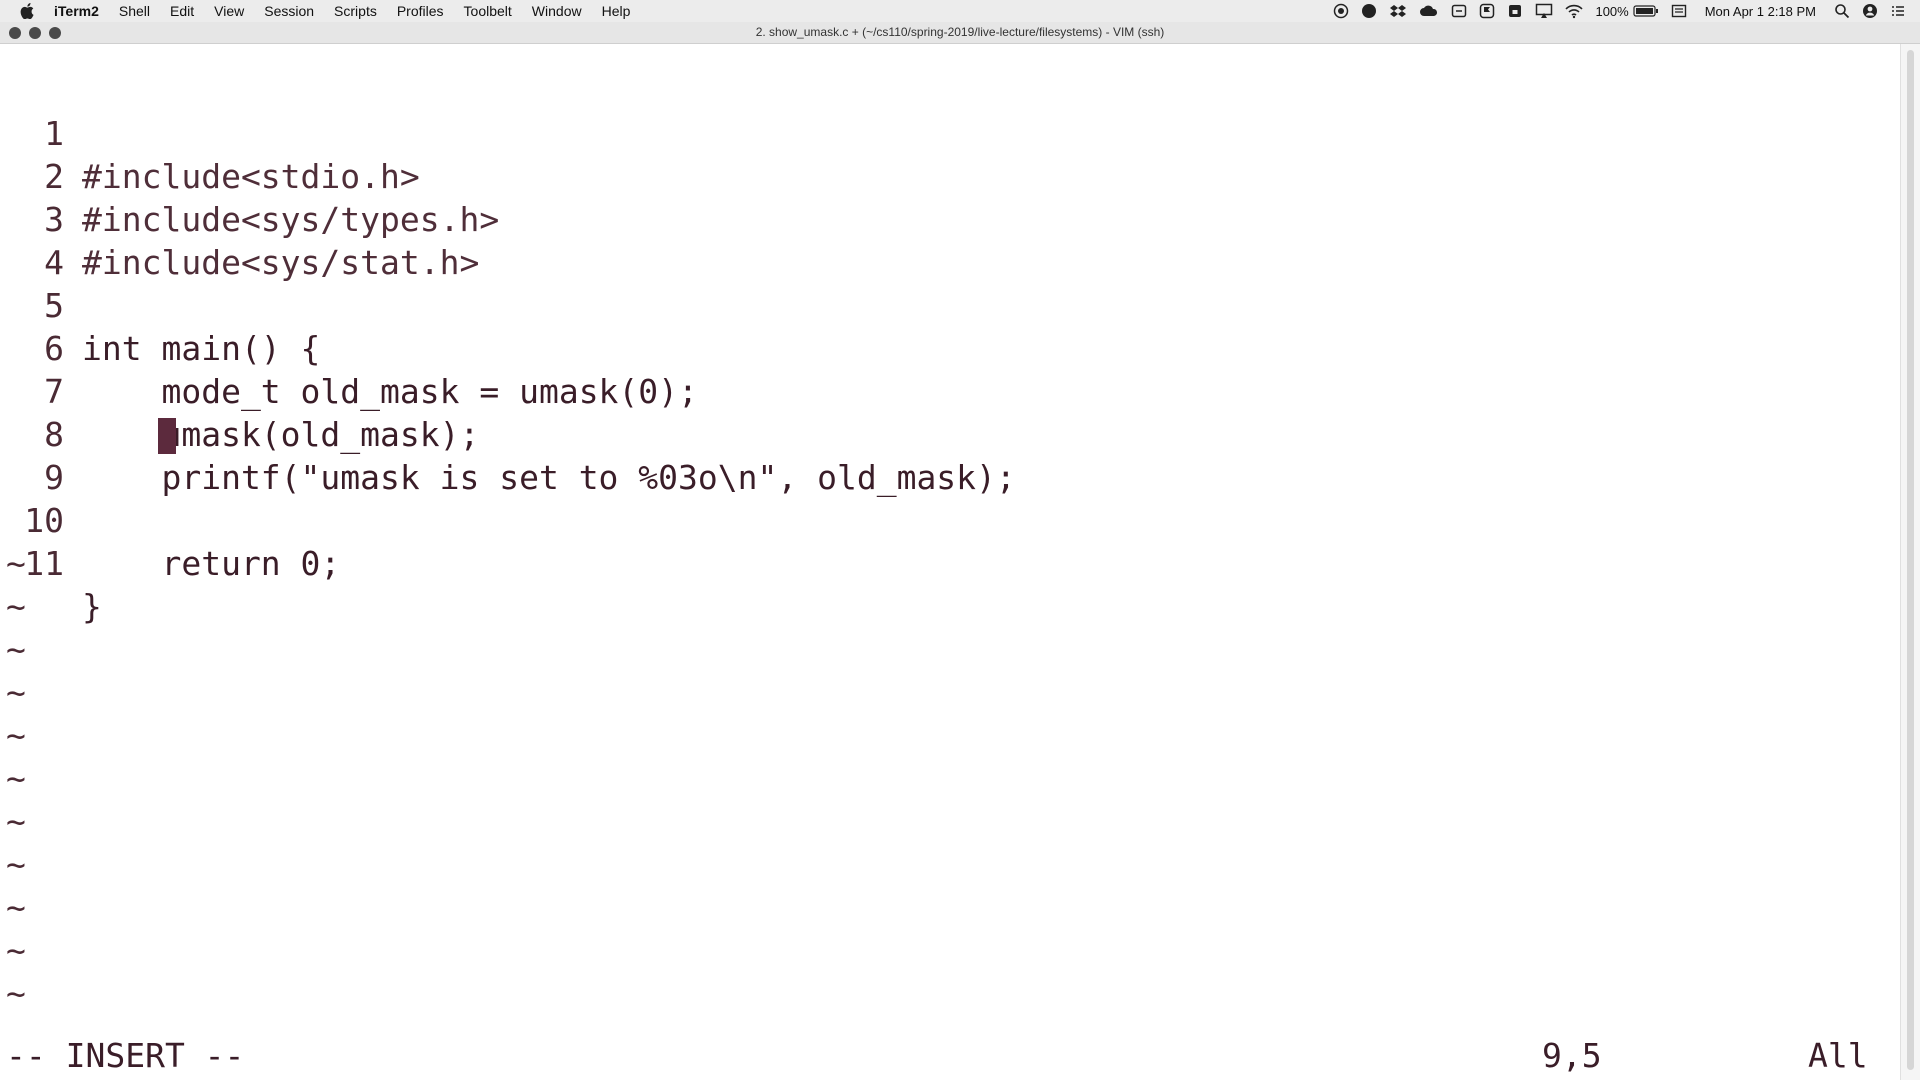 The height and width of the screenshot is (1080, 1920). I want to click on code-line: 3 #include<sys/stat.h>, so click(239, 218).